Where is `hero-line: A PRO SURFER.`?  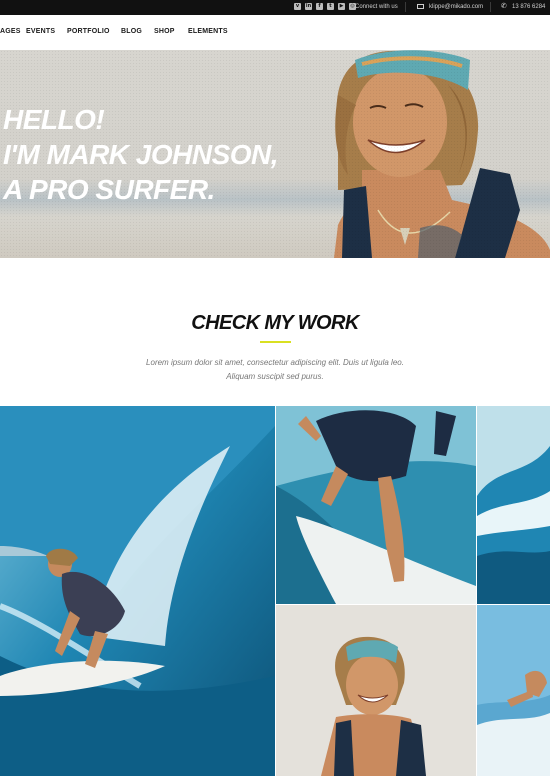 hero-line: A PRO SURFER. is located at coordinates (109, 189).